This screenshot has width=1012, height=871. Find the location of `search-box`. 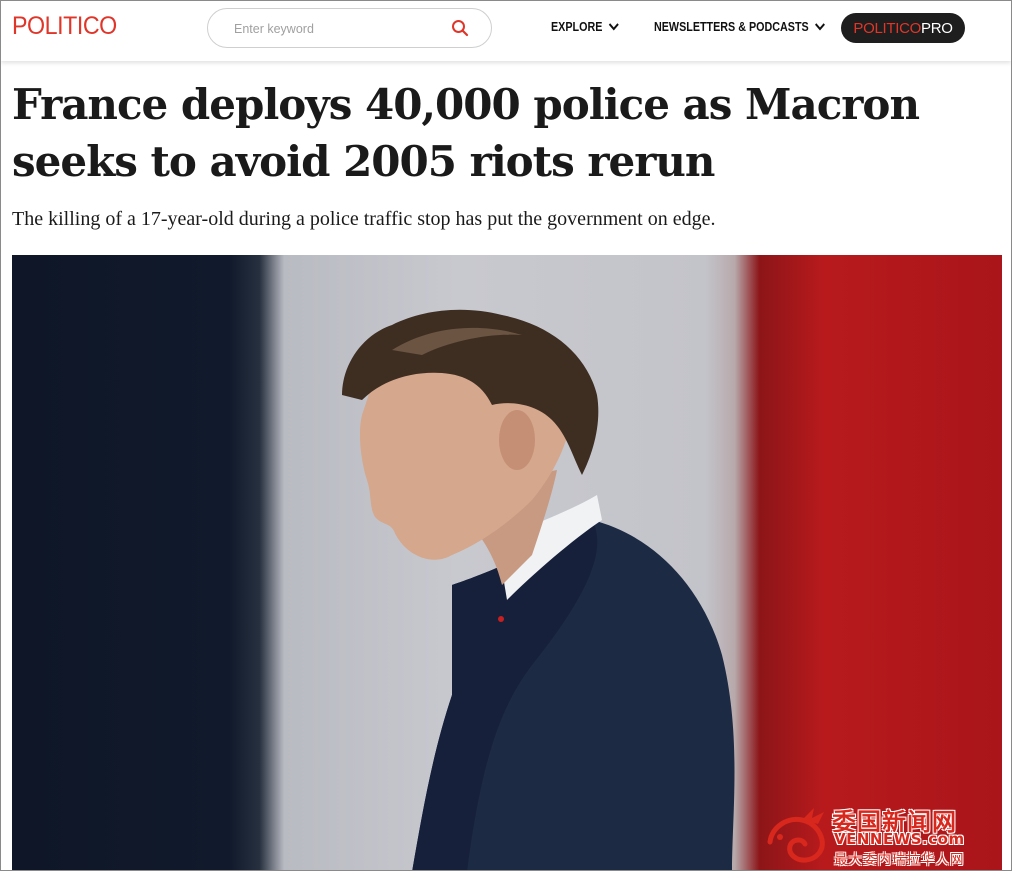

search-box is located at coordinates (349, 28).